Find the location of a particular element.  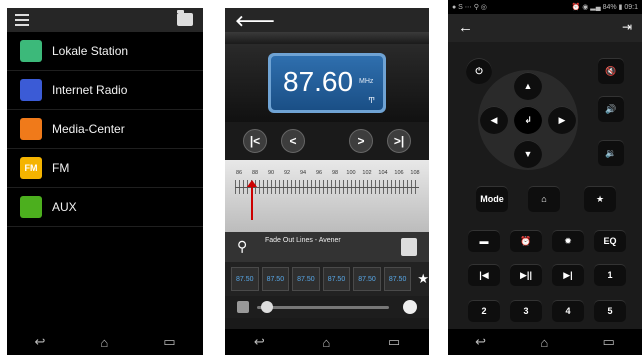

top-bar: ← ⇥ is located at coordinates (545, 28).